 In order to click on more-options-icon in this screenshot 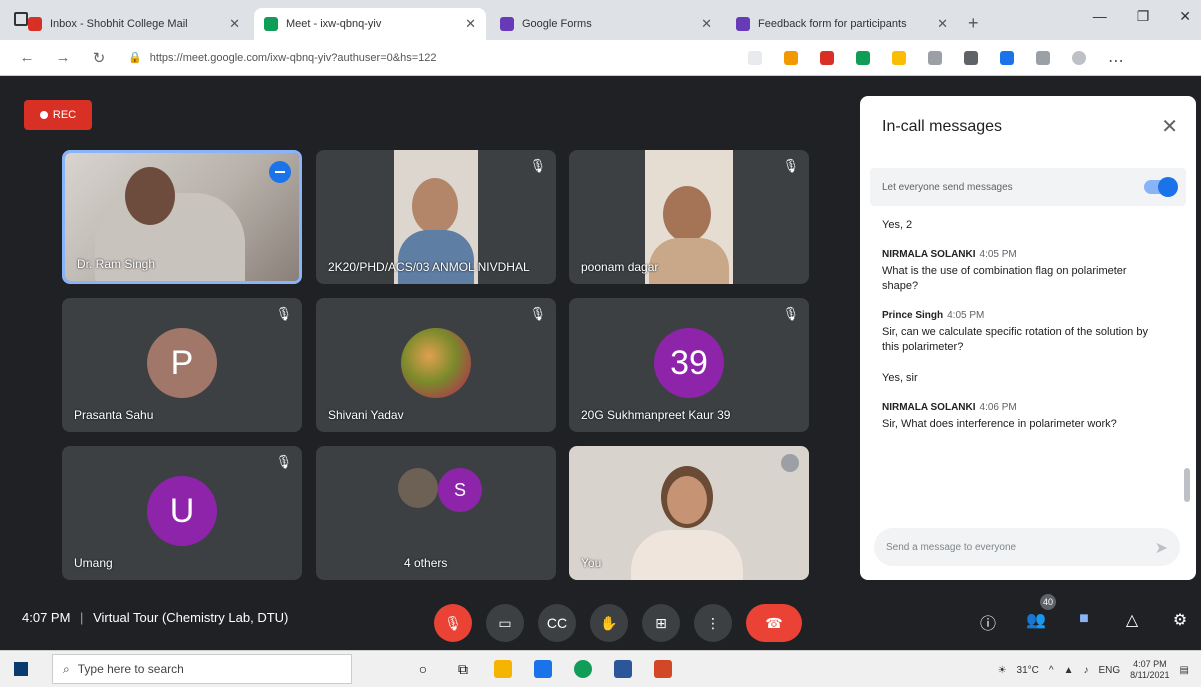, I will do `click(790, 463)`.